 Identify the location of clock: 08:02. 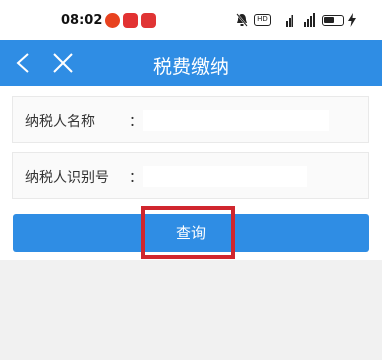
(82, 20).